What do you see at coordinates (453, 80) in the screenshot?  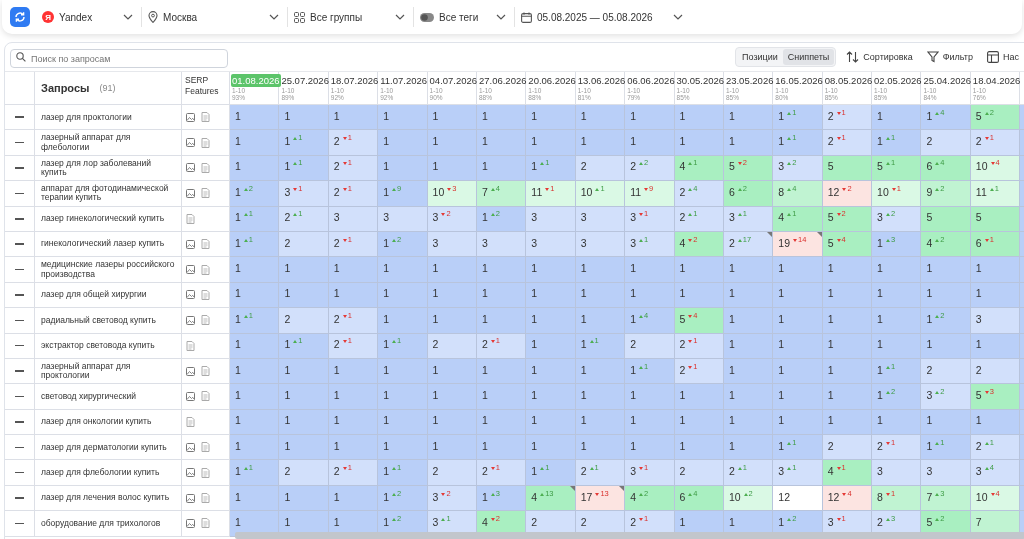 I see `date-header: 04.07.2026` at bounding box center [453, 80].